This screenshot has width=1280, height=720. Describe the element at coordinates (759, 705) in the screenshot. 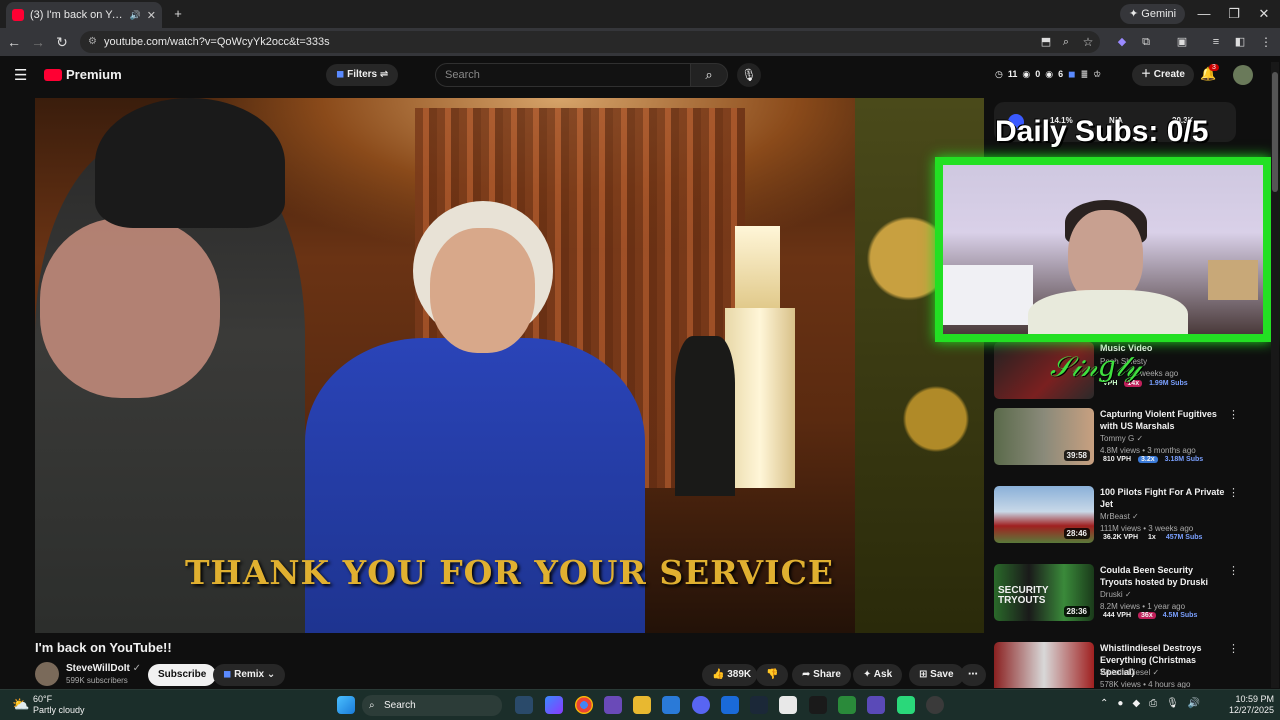

I see `steam-icon` at that location.